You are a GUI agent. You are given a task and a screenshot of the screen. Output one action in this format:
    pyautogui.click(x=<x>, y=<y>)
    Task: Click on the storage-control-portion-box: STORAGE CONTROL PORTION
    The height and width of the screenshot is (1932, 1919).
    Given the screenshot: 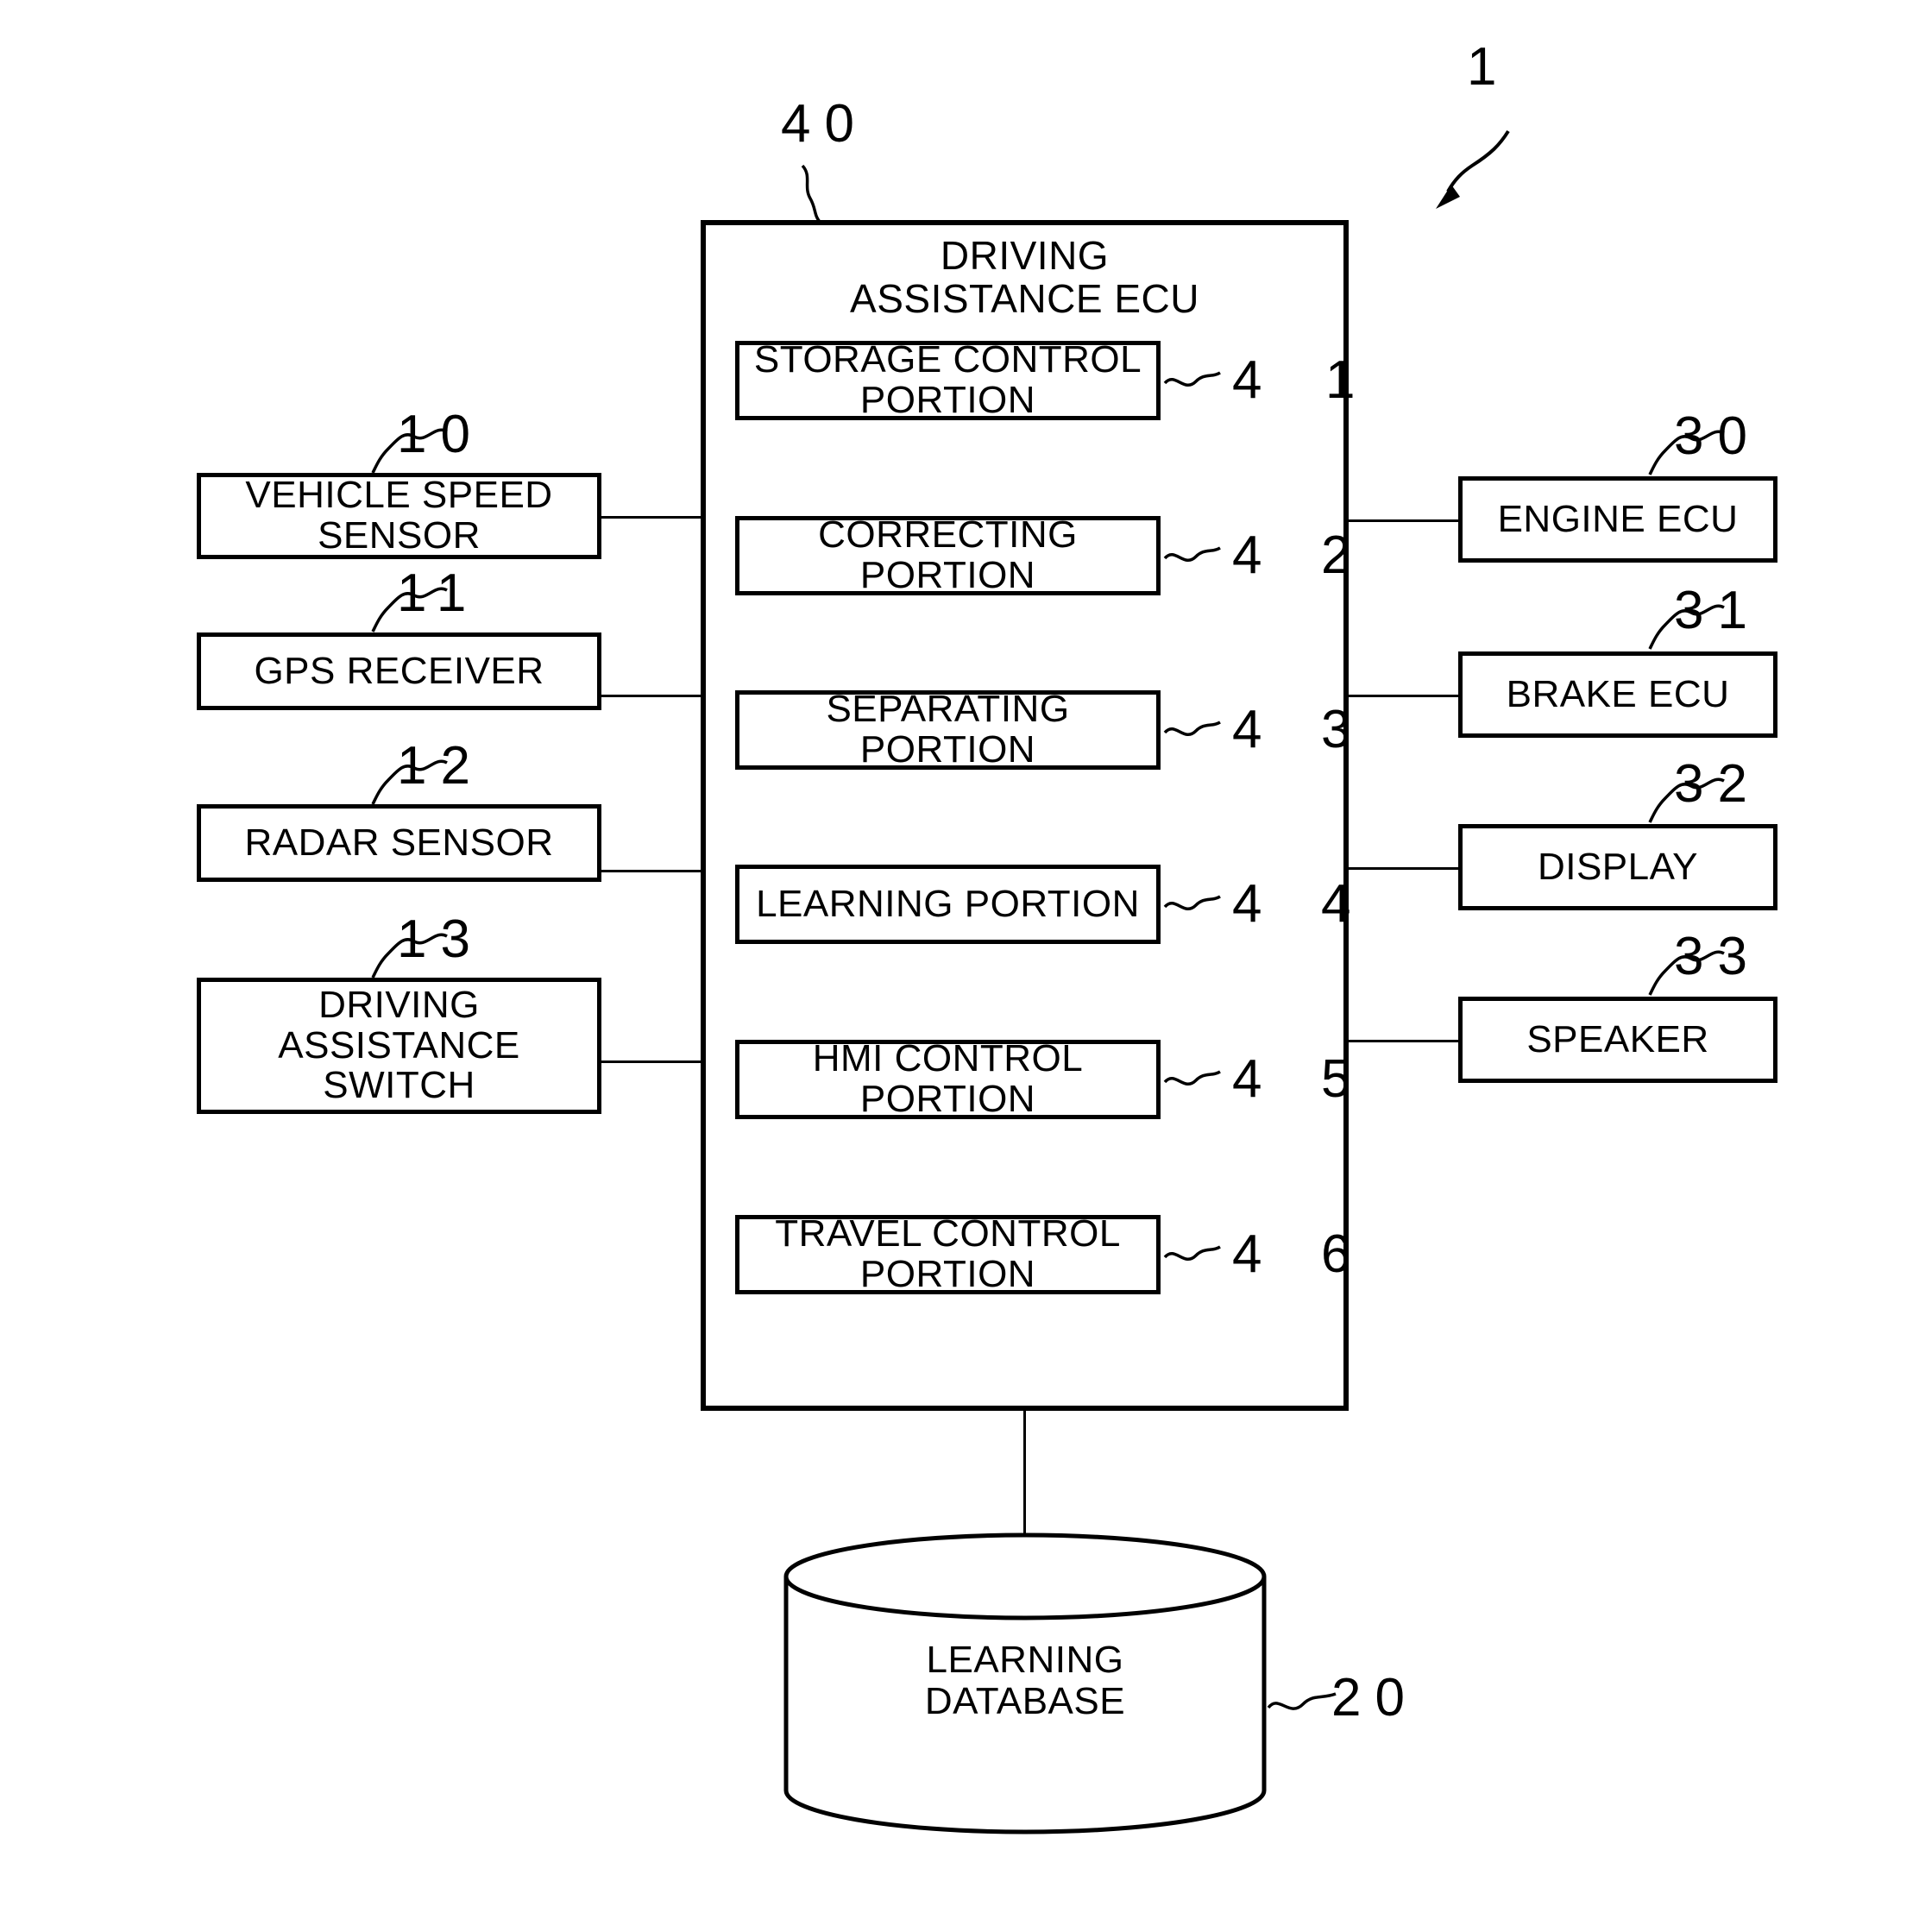 What is the action you would take?
    pyautogui.click(x=948, y=379)
    